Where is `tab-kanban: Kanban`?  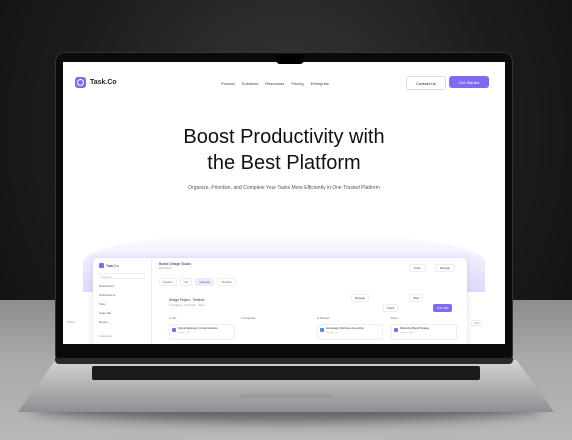 tab-kanban: Kanban is located at coordinates (168, 282).